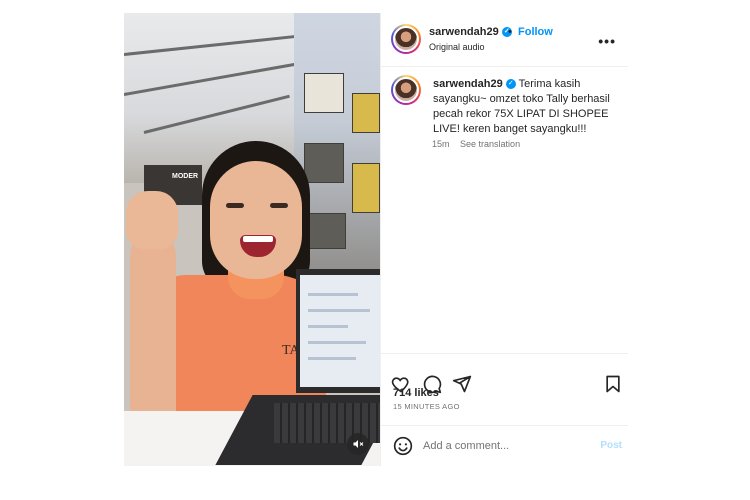  I want to click on person-face, so click(256, 220).